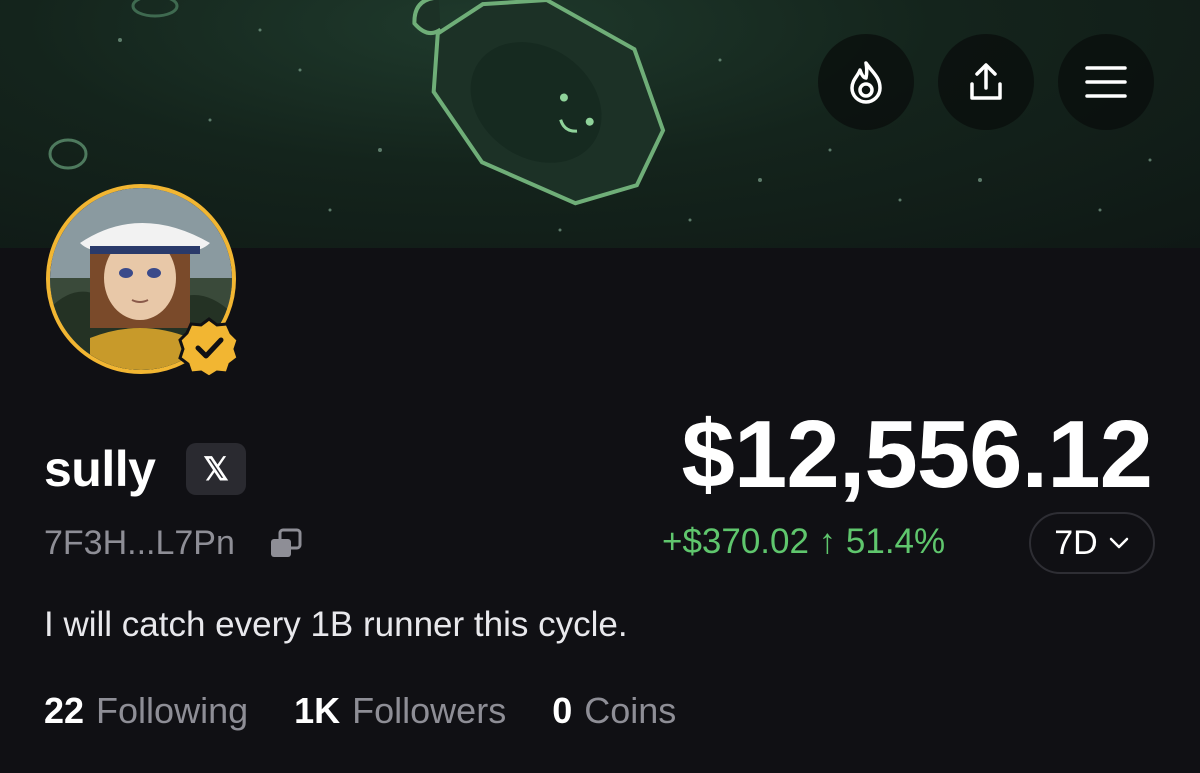  I want to click on stat-count: 1K, so click(317, 710).